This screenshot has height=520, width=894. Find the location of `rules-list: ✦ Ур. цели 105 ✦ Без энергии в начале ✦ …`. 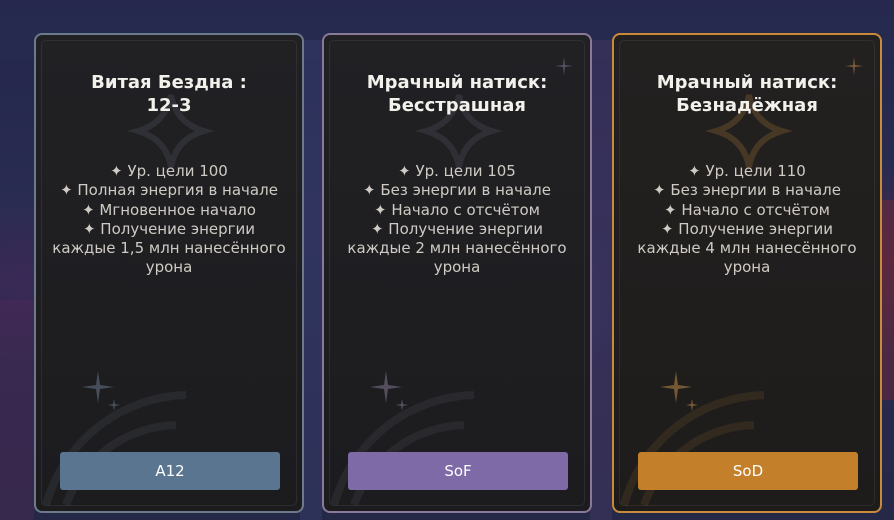

rules-list: ✦ Ур. цели 105 ✦ Без энергии в начале ✦ … is located at coordinates (457, 220).